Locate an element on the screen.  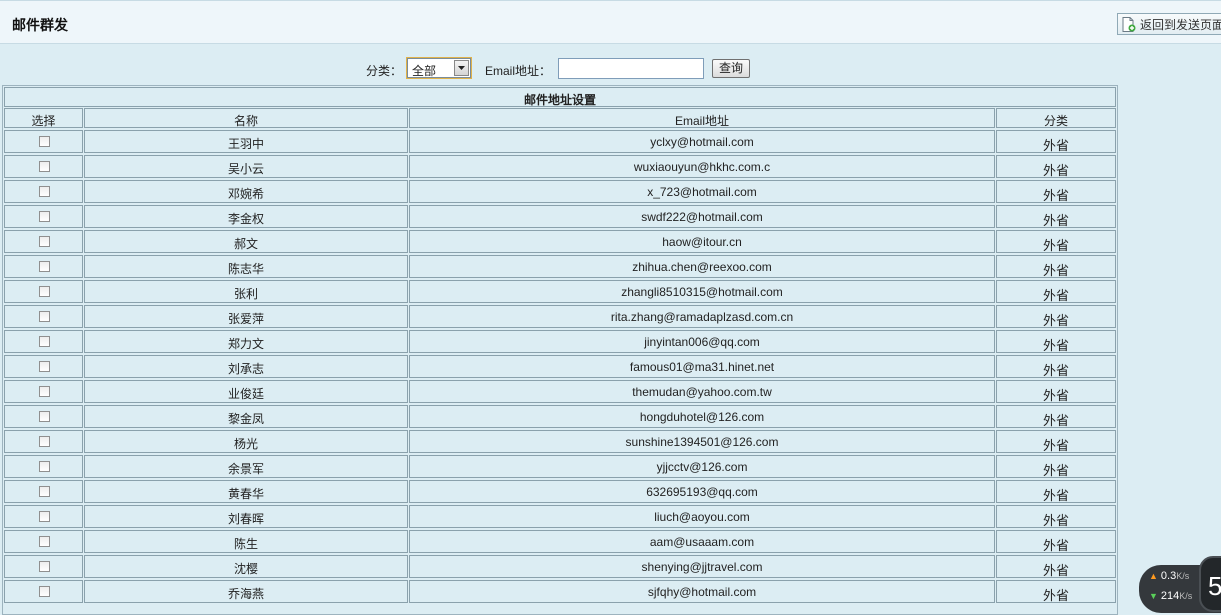
column-header-email-text: Email地址 is located at coordinates (701, 121).